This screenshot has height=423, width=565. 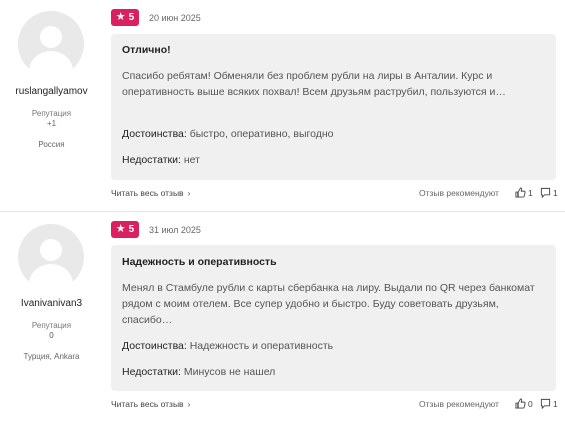 I want to click on comments-count: 1, so click(x=555, y=403).